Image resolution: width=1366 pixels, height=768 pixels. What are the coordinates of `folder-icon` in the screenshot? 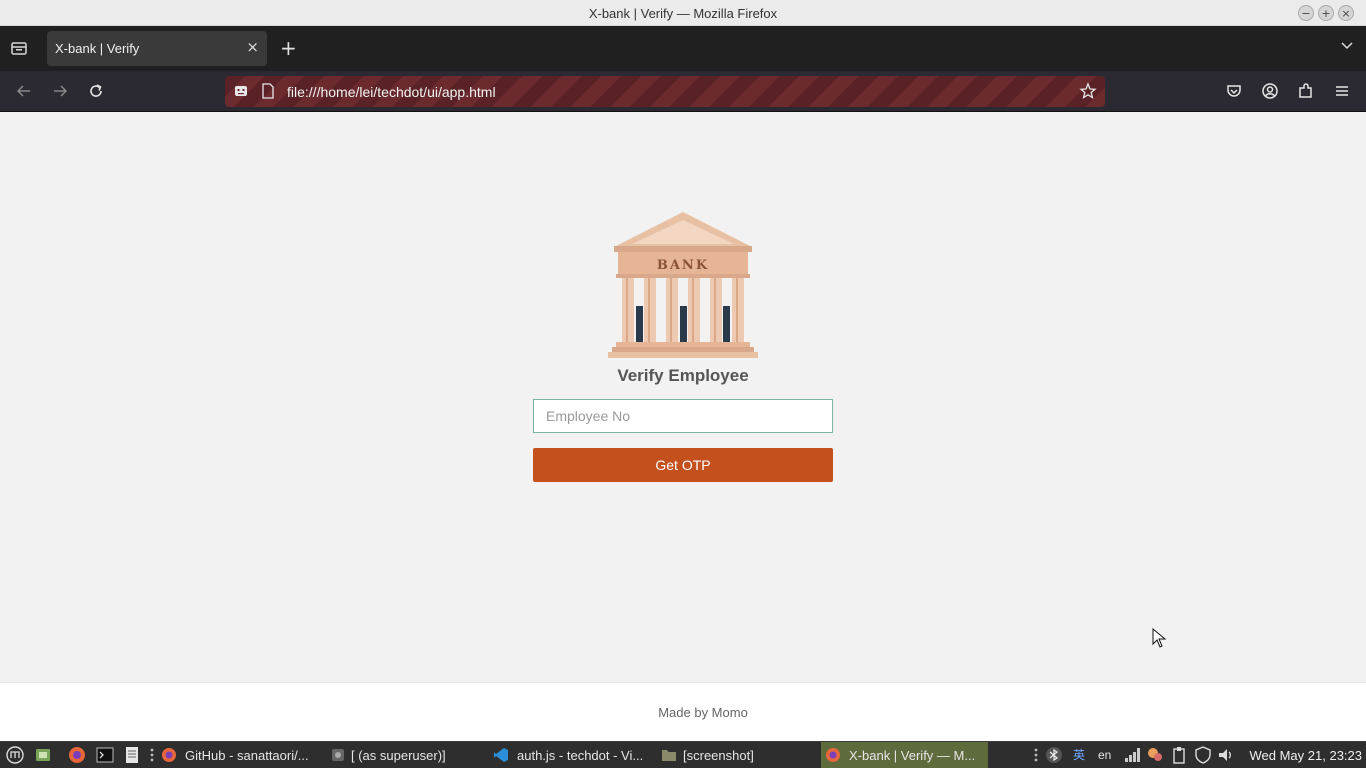 It's located at (669, 755).